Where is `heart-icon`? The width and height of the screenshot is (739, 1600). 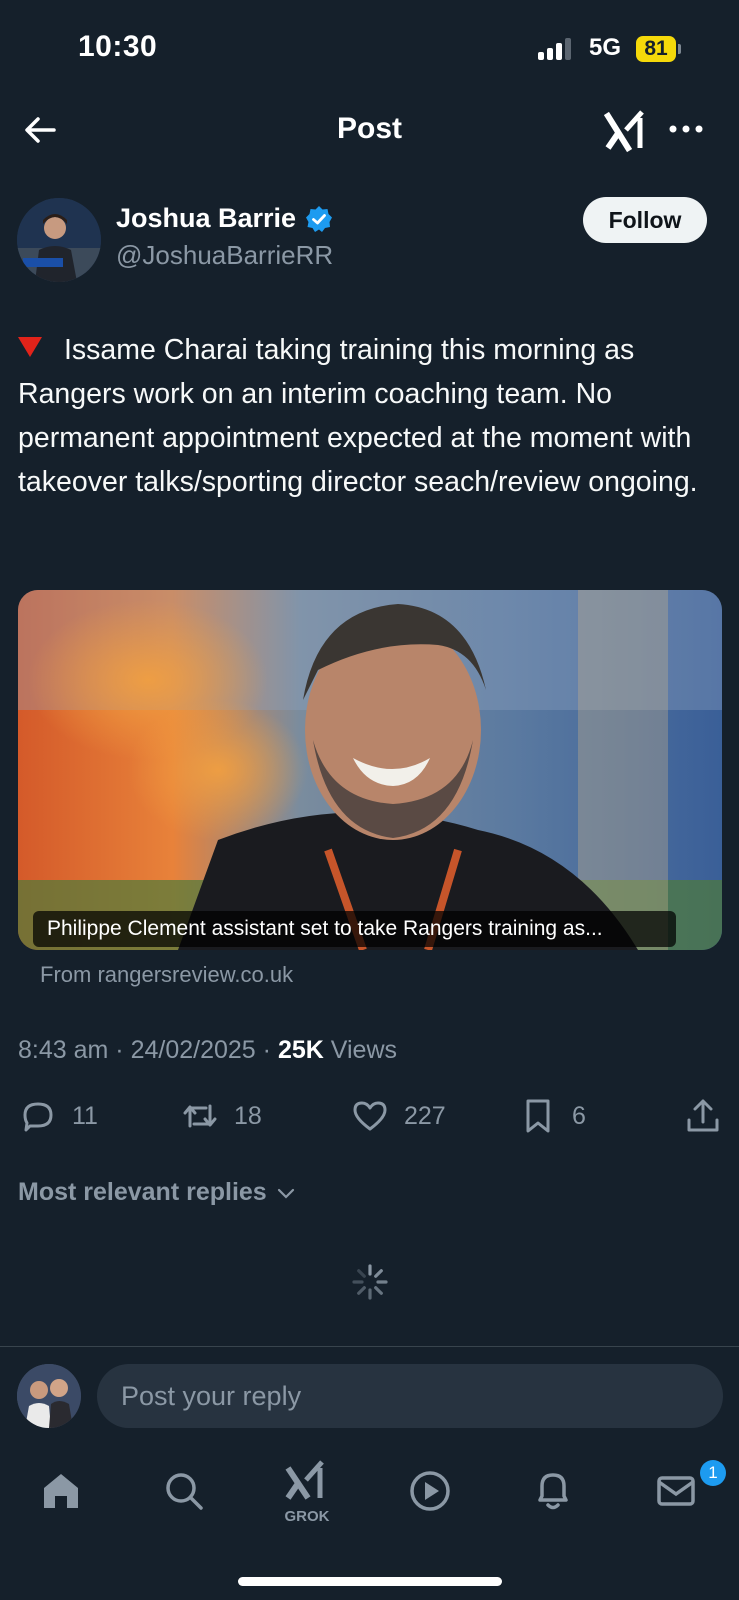 heart-icon is located at coordinates (370, 1116).